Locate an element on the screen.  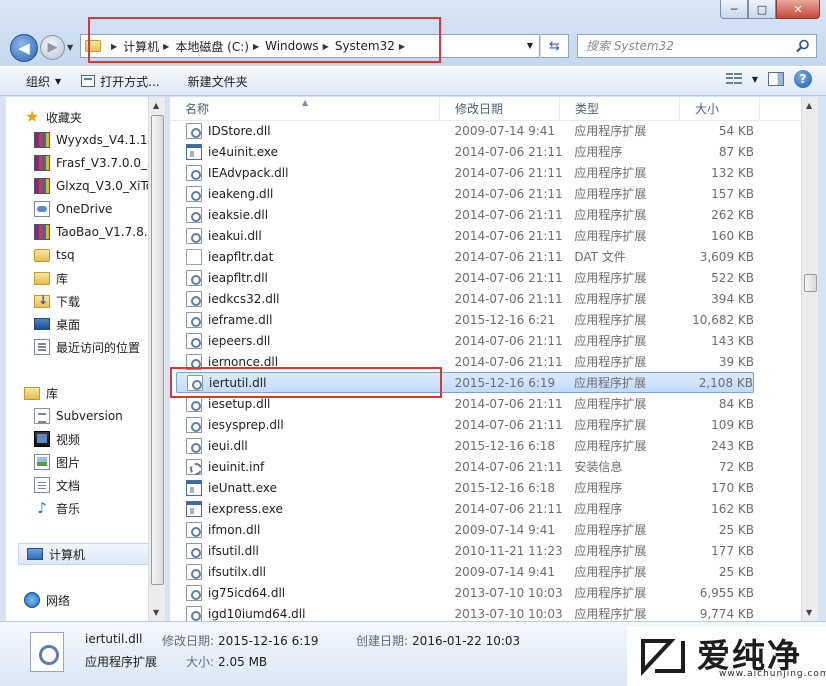
sidebar-item: OneDrive is located at coordinates (77, 209).